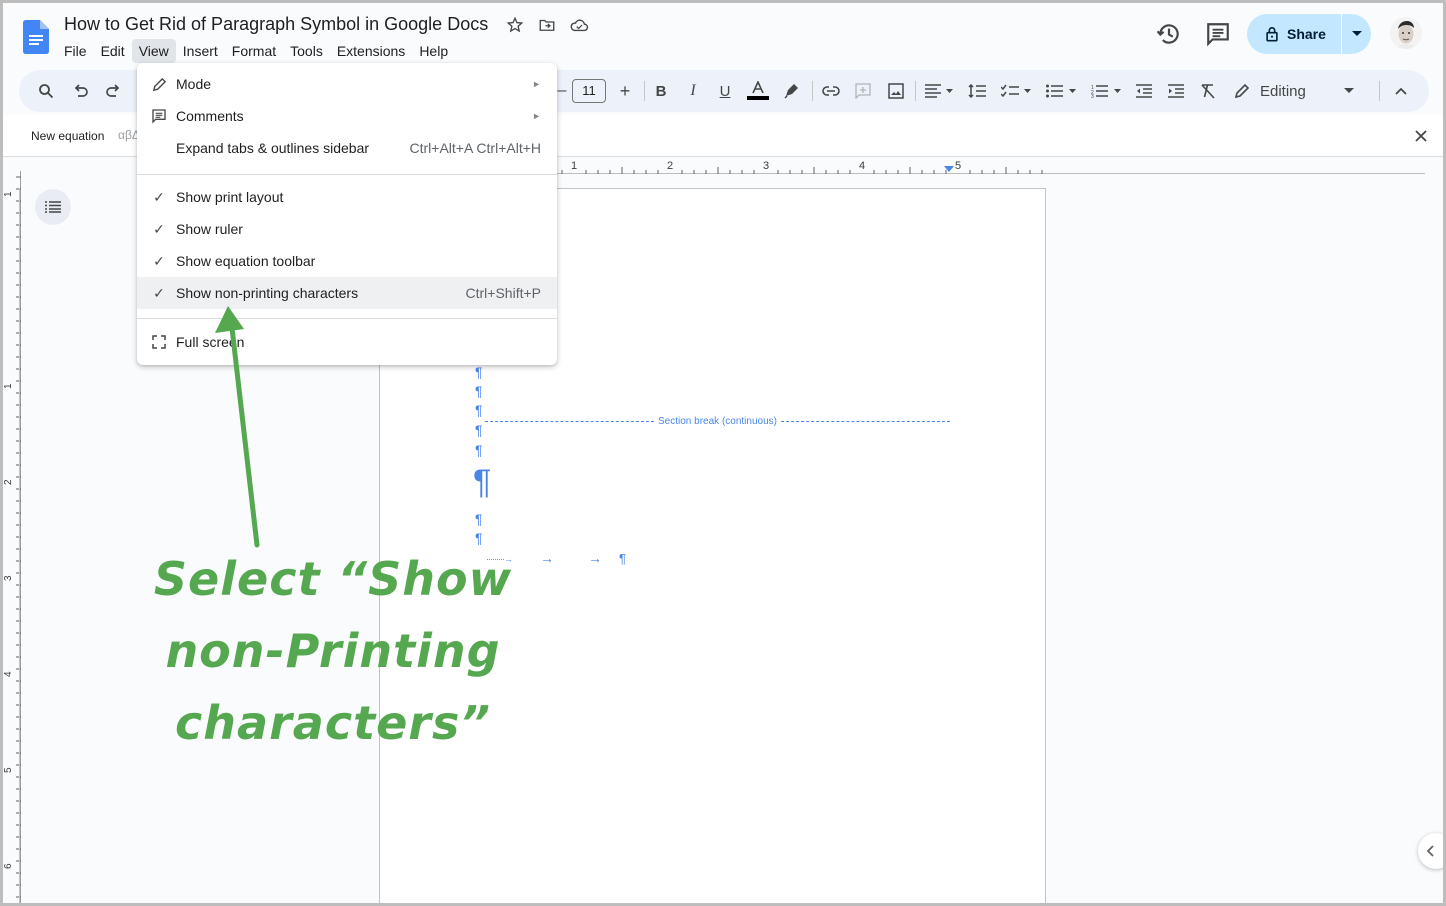 This screenshot has height=906, width=1446. I want to click on annotation-line: characters”, so click(333, 723).